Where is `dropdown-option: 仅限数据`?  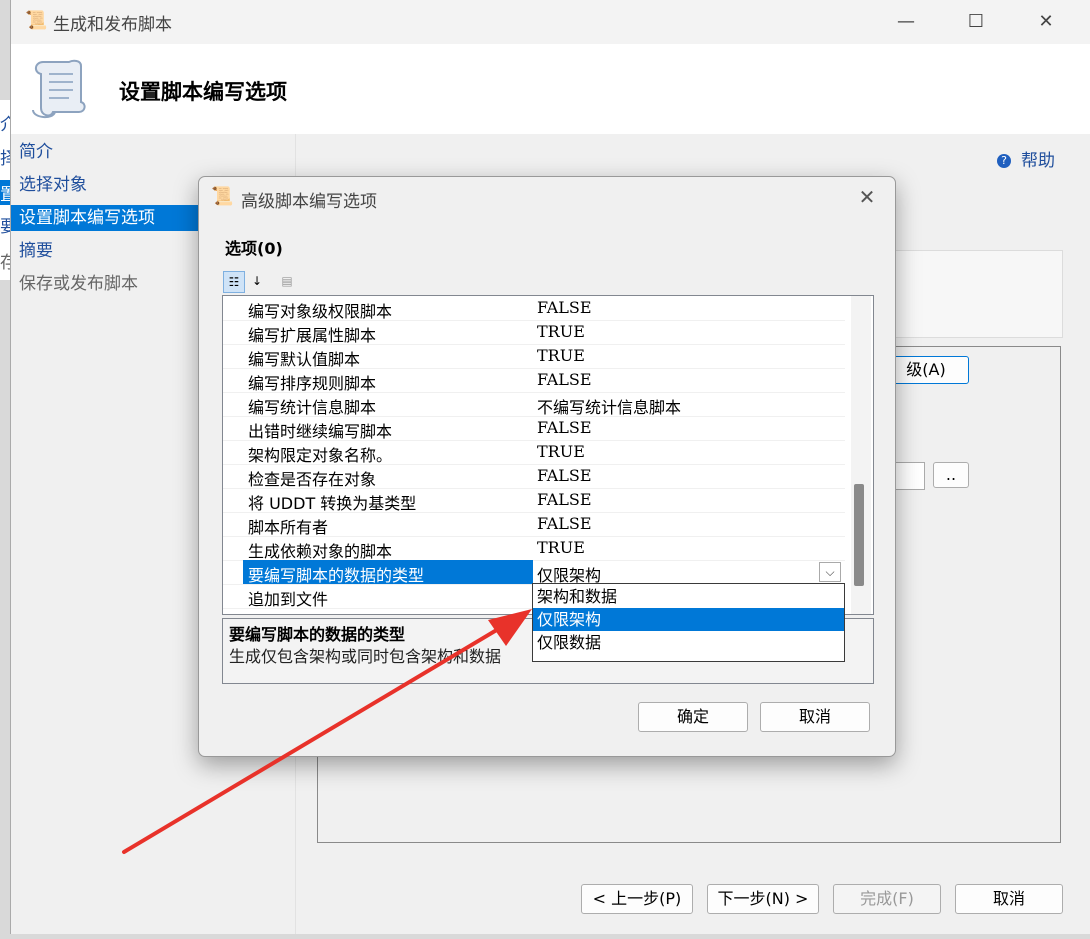
dropdown-option: 仅限数据 is located at coordinates (688, 642).